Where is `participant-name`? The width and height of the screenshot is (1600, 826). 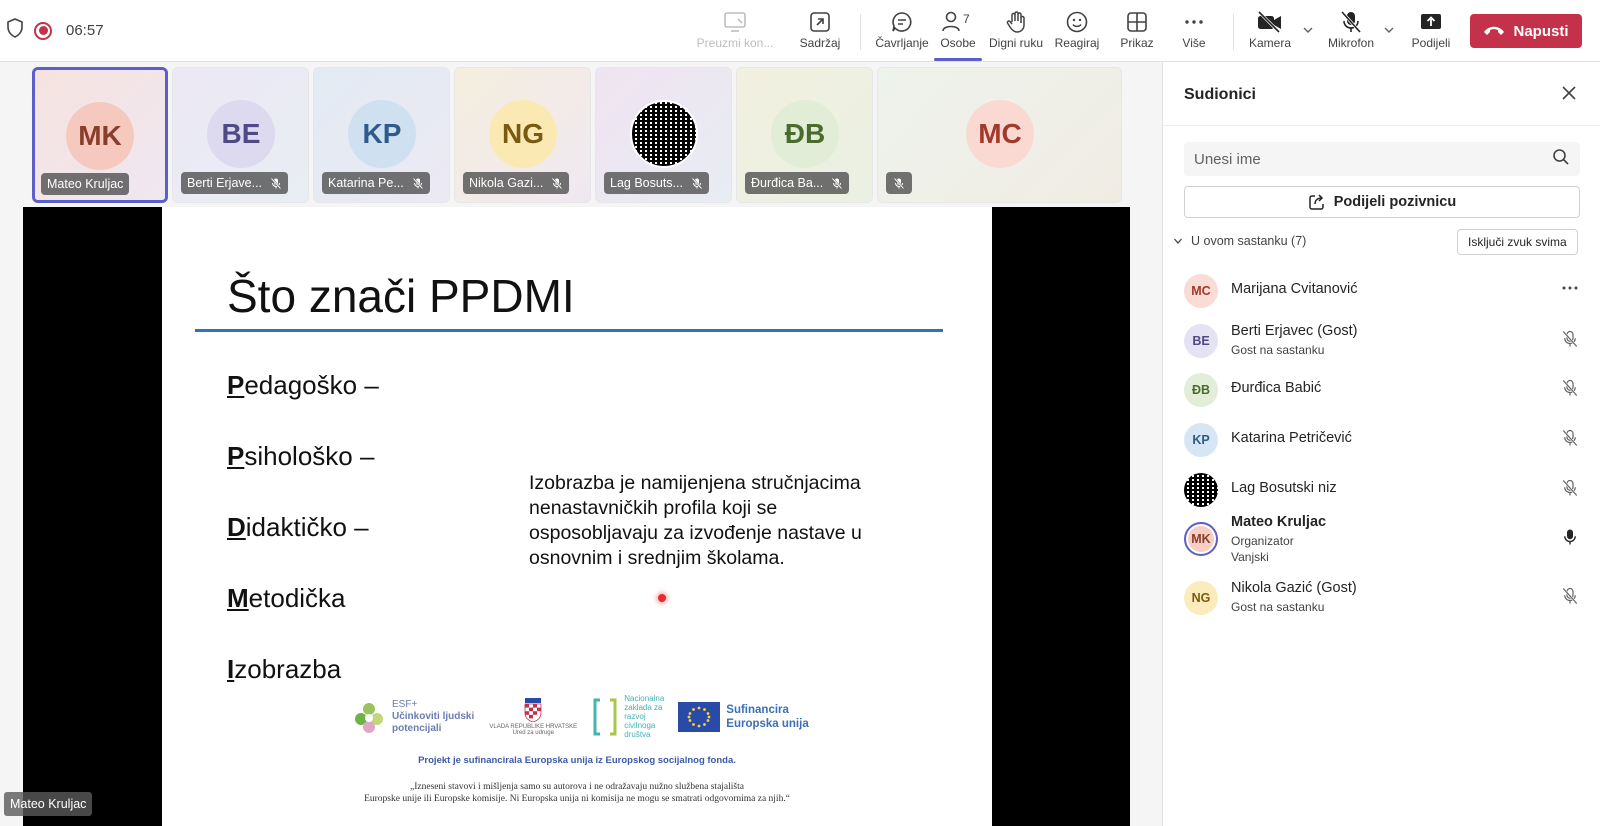 participant-name is located at coordinates (899, 183).